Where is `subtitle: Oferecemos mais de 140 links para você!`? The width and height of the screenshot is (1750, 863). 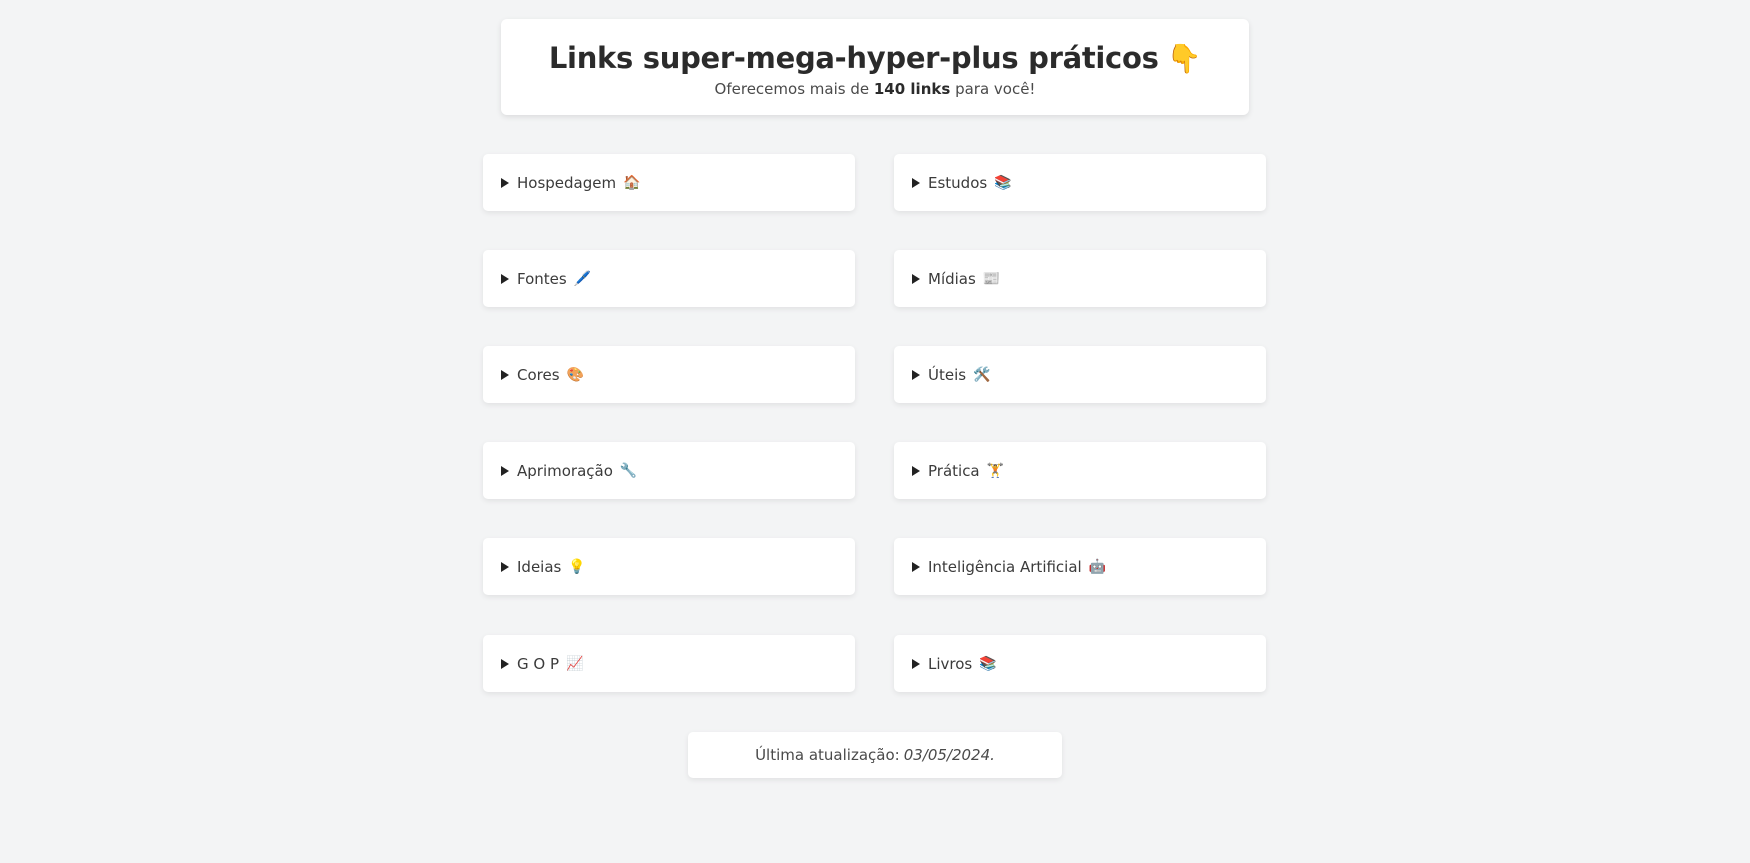
subtitle: Oferecemos mais de 140 links para você! is located at coordinates (875, 89).